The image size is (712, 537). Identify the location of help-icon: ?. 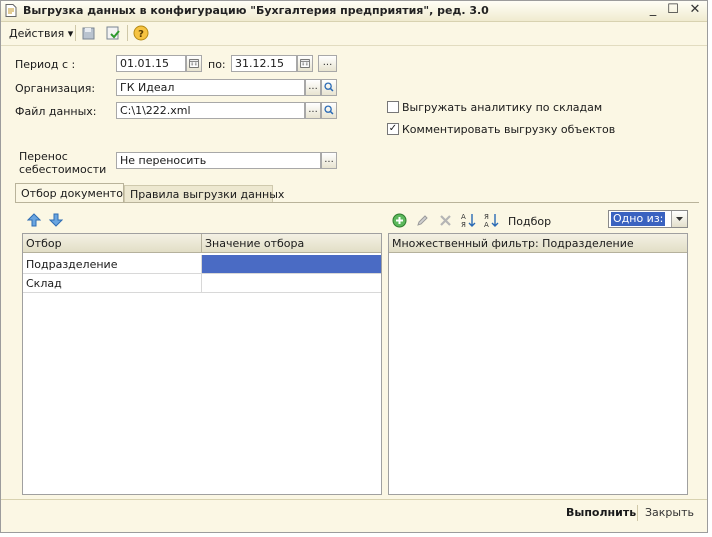
(141, 33).